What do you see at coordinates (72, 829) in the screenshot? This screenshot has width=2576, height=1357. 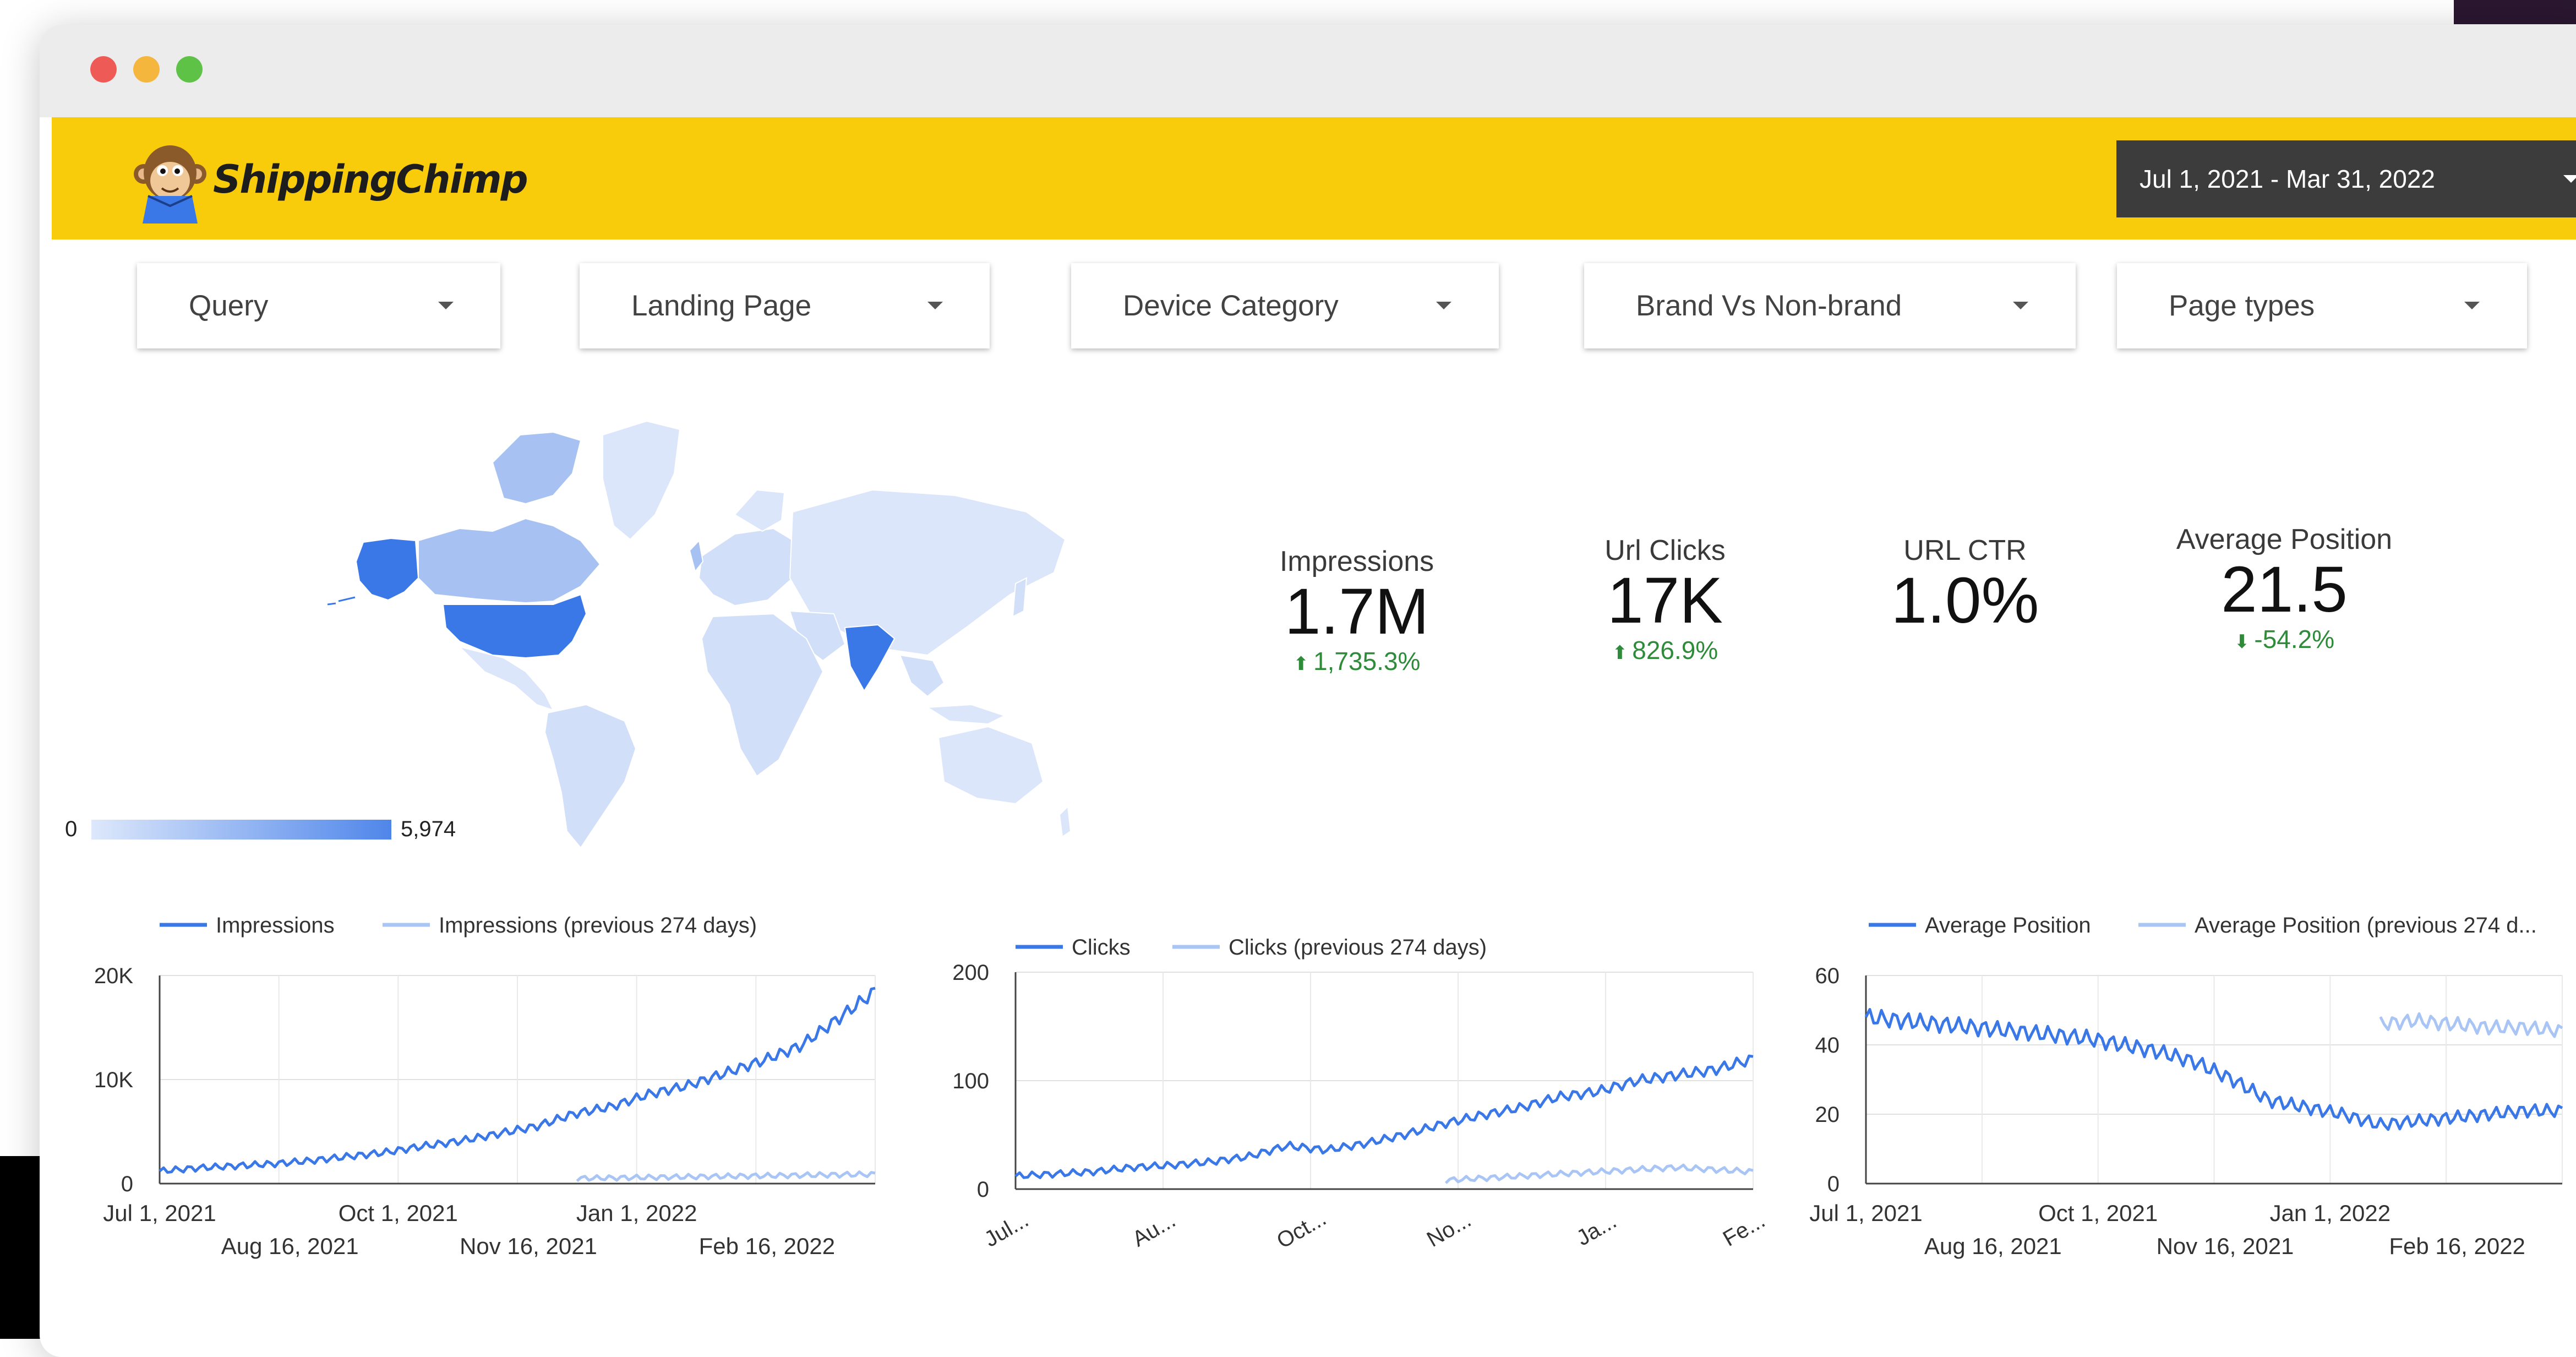 I see `map-legend-min: 0` at bounding box center [72, 829].